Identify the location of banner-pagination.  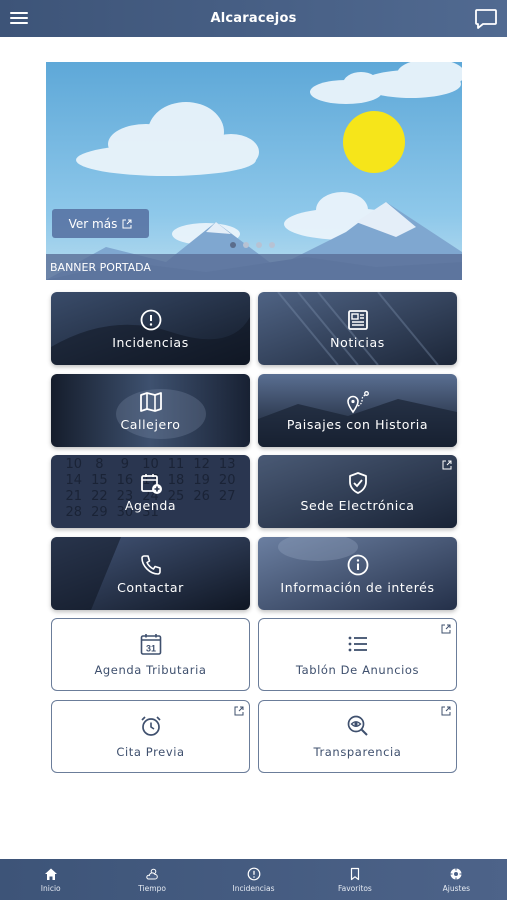
(252, 245).